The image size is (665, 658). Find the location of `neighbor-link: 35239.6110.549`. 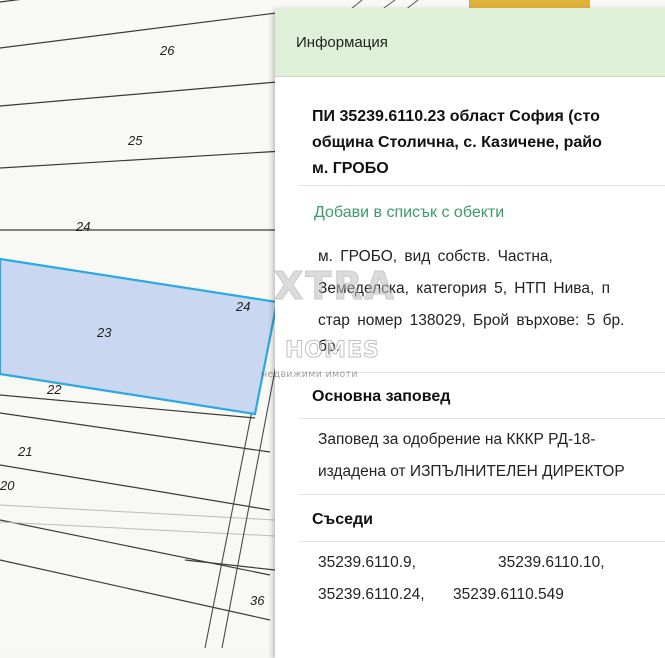

neighbor-link: 35239.6110.549 is located at coordinates (508, 595).